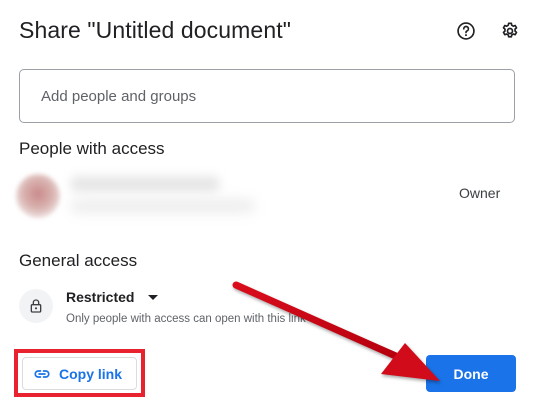 The image size is (533, 401). I want to click on redacted-email, so click(162, 206).